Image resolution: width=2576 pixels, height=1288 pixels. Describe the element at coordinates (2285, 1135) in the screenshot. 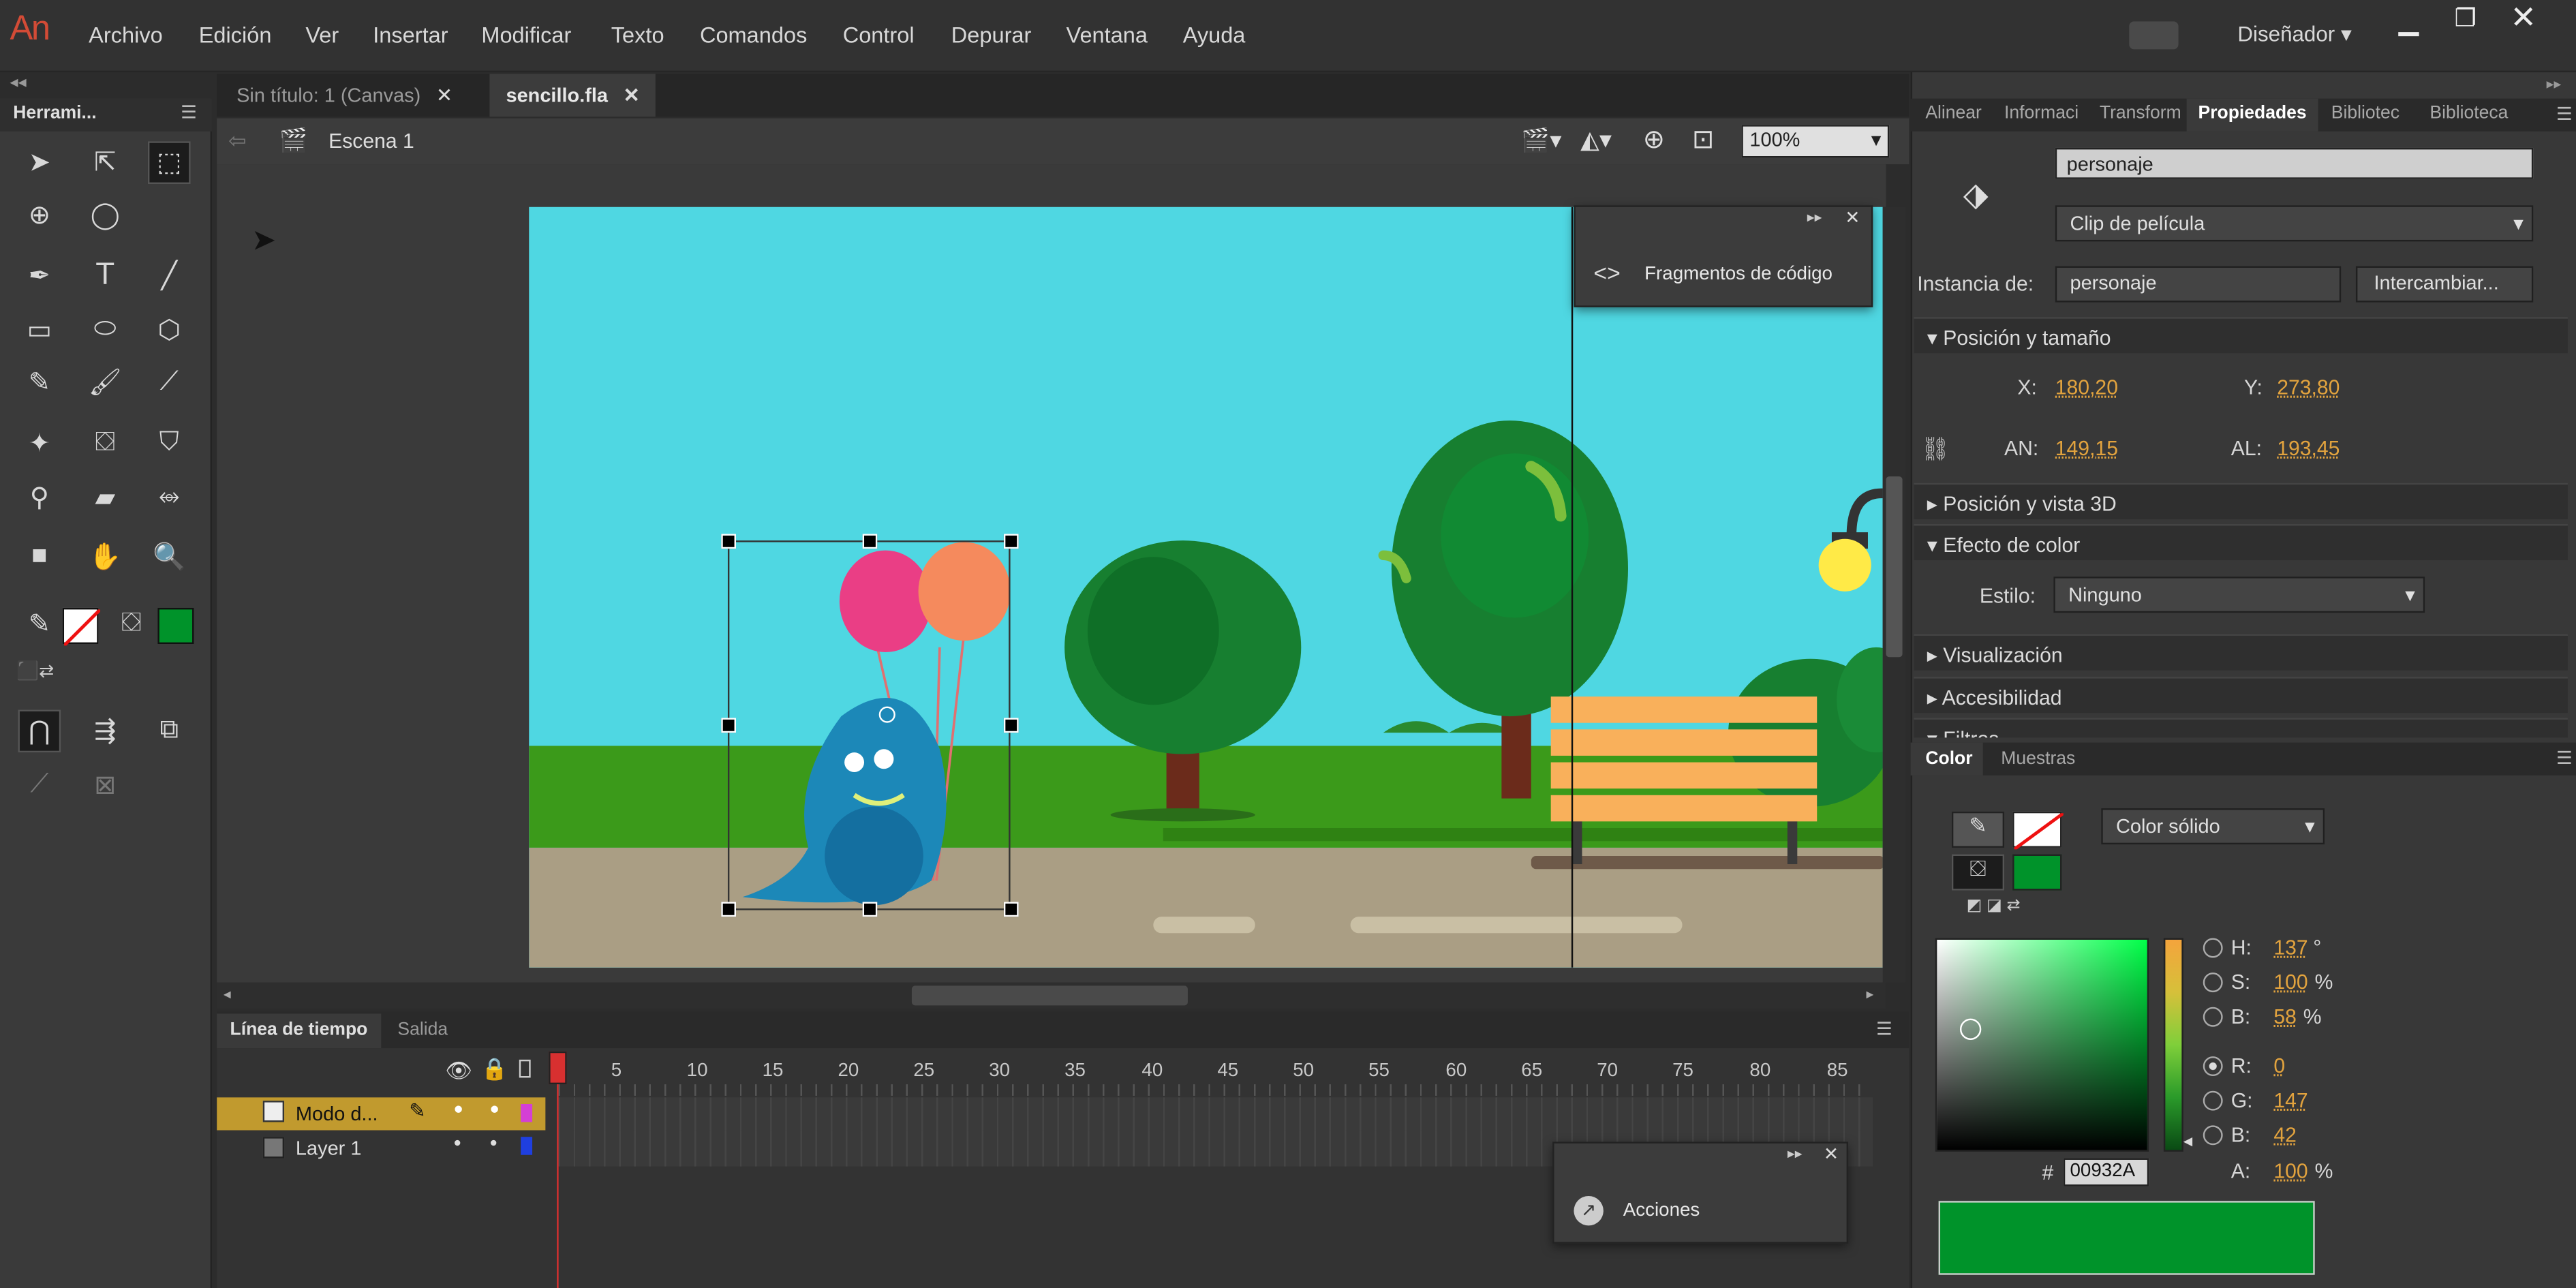

I see `blue-value: 42` at that location.